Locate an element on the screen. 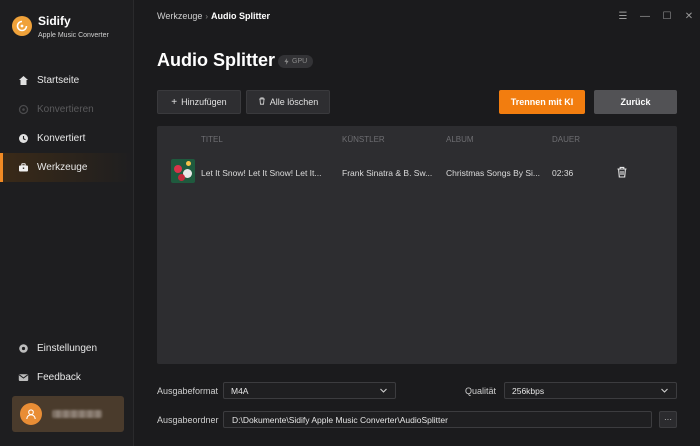  split-with-ai-button: Trennen mit KI is located at coordinates (542, 102).